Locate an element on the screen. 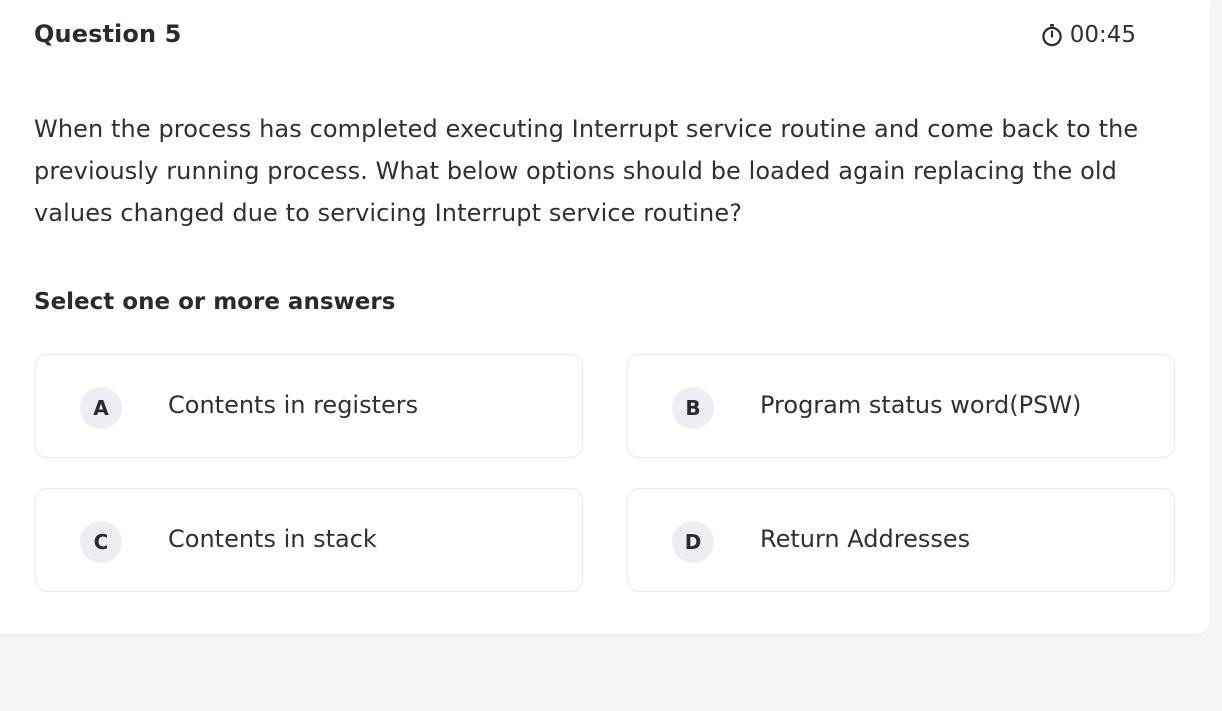  option-letter-badge: C is located at coordinates (101, 542).